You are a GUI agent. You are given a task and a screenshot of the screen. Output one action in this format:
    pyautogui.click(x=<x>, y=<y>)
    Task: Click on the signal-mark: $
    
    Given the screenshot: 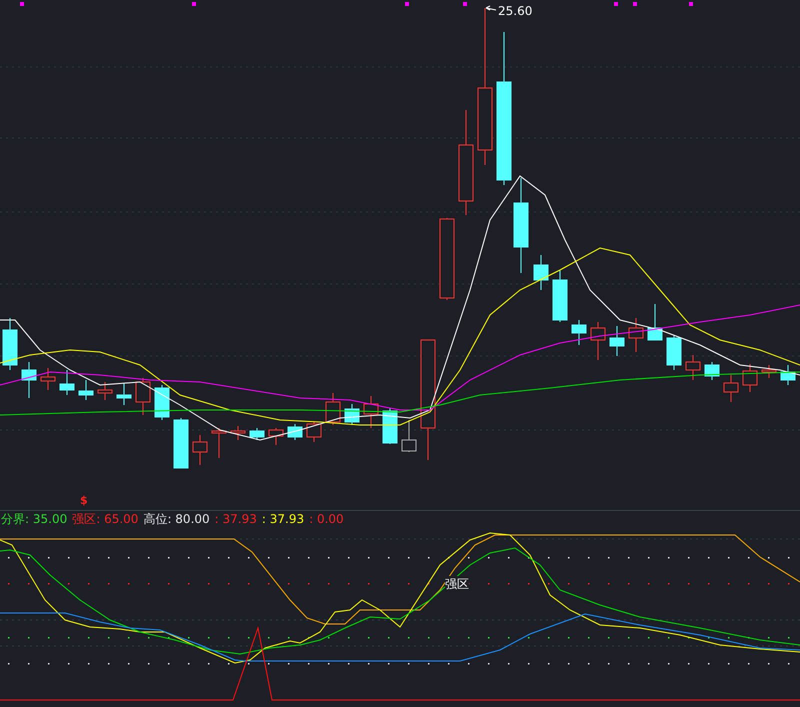 What is the action you would take?
    pyautogui.click(x=84, y=500)
    